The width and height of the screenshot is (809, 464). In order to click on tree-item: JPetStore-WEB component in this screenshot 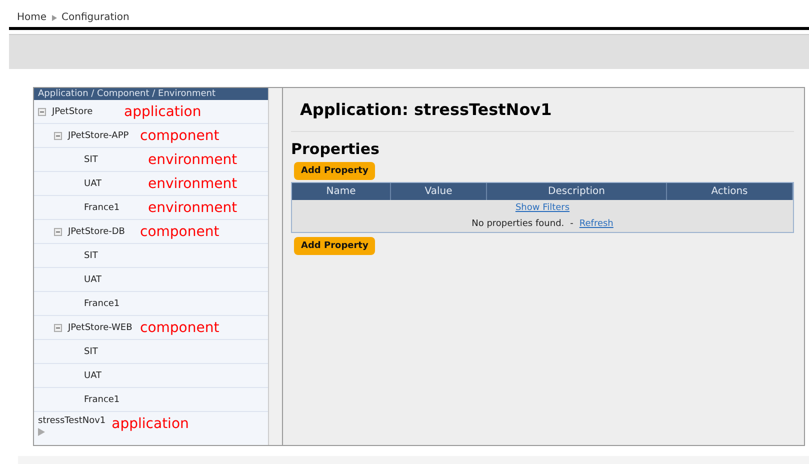, I will do `click(151, 328)`.